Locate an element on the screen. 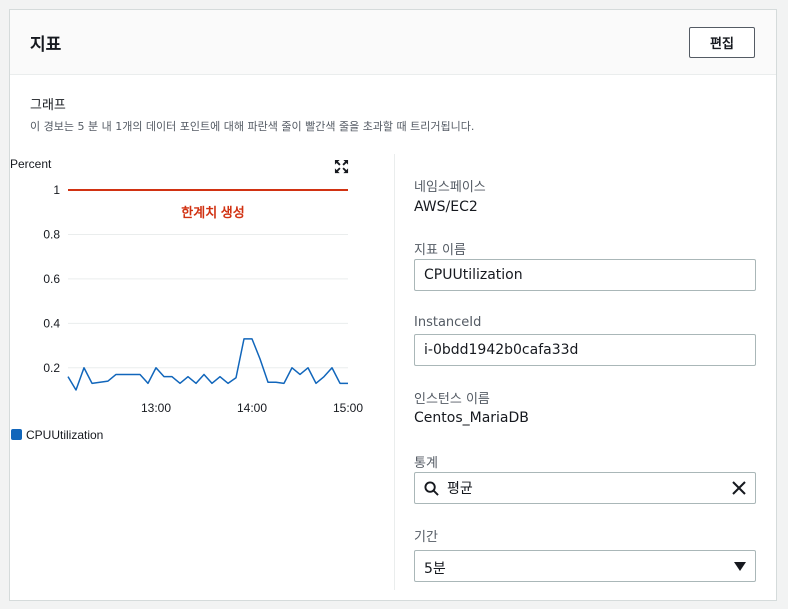 The width and height of the screenshot is (788, 609). instance-name-label: 인스턴스 이름 is located at coordinates (452, 399).